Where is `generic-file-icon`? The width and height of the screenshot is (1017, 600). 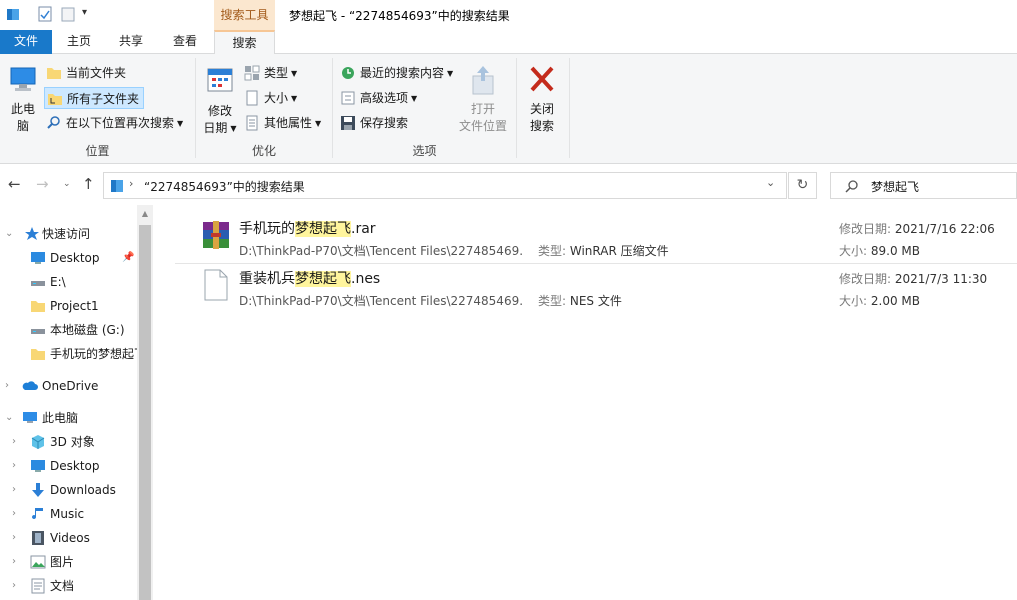 generic-file-icon is located at coordinates (216, 285).